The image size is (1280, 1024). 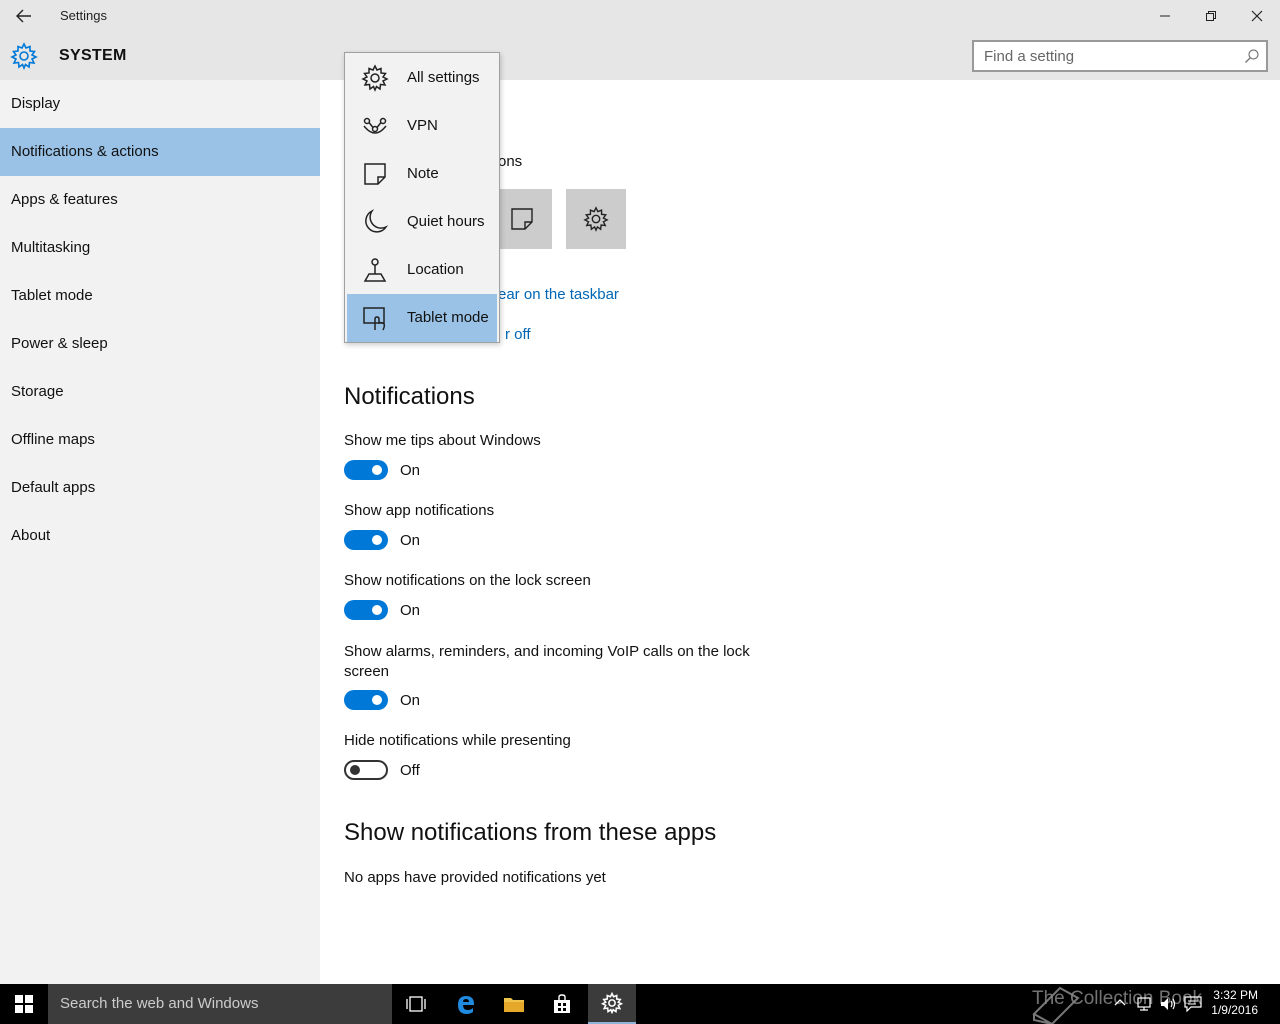 I want to click on menu-item-tablet-mode: Tablet mode, so click(x=422, y=318).